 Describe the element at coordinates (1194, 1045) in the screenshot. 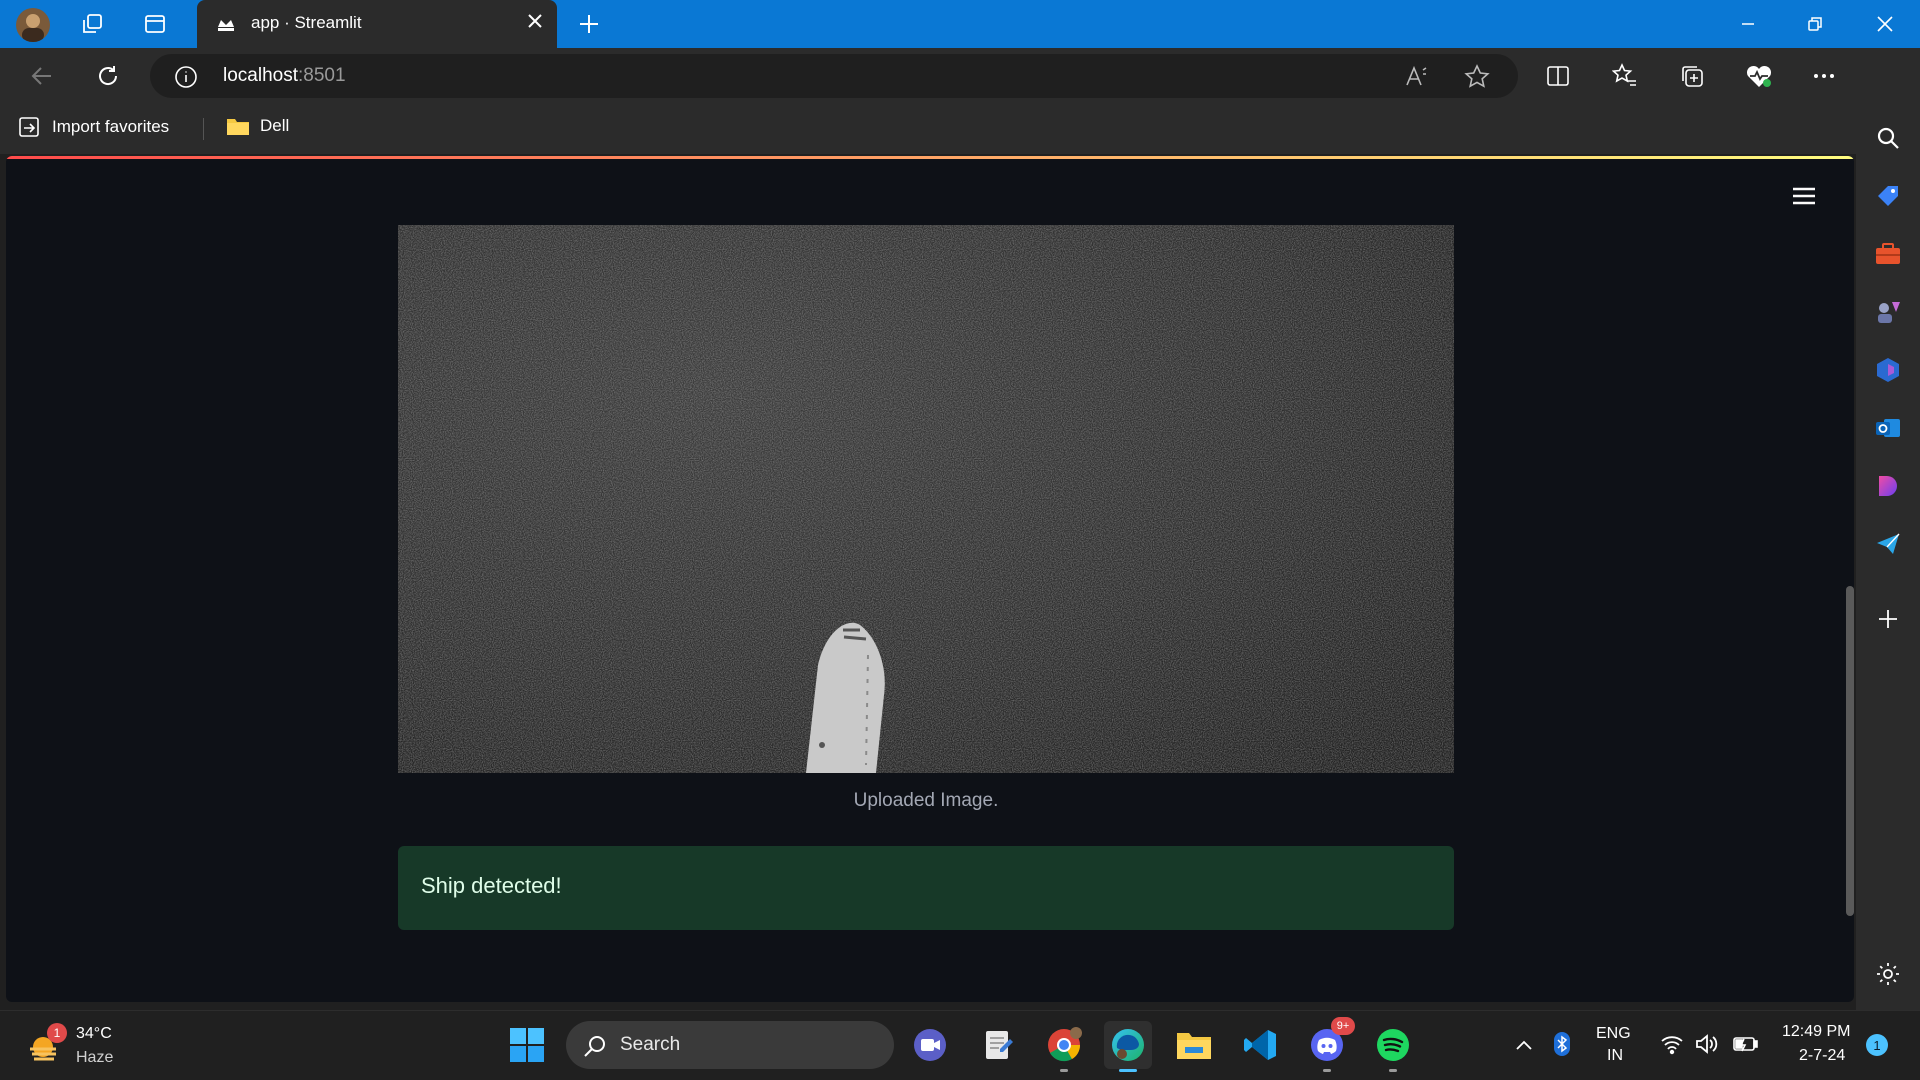

I see `file-explorer-app-icon` at that location.